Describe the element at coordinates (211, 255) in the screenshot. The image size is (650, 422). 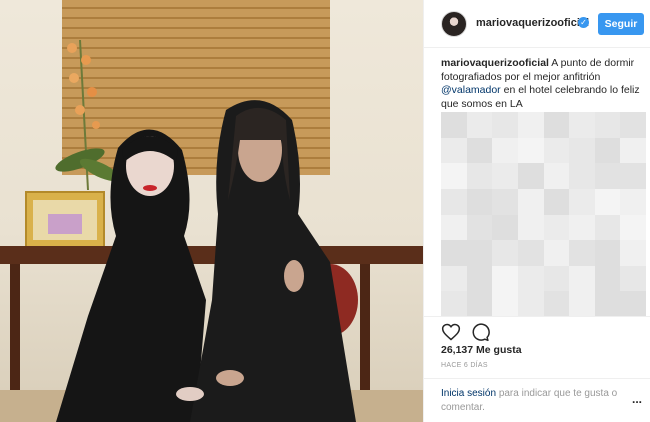
I see `wooden-table` at that location.